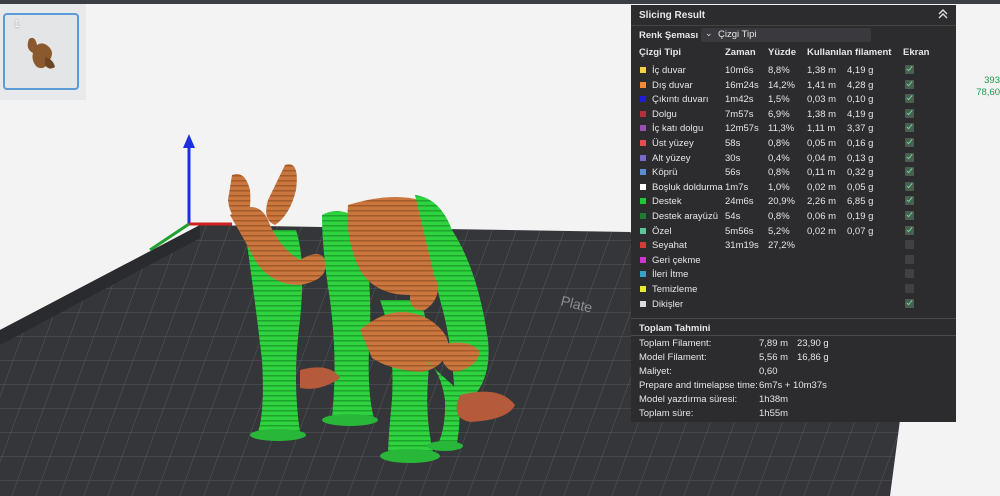 Image resolution: width=1000 pixels, height=496 pixels. I want to click on estimate-label: Toplam süre:, so click(666, 413).